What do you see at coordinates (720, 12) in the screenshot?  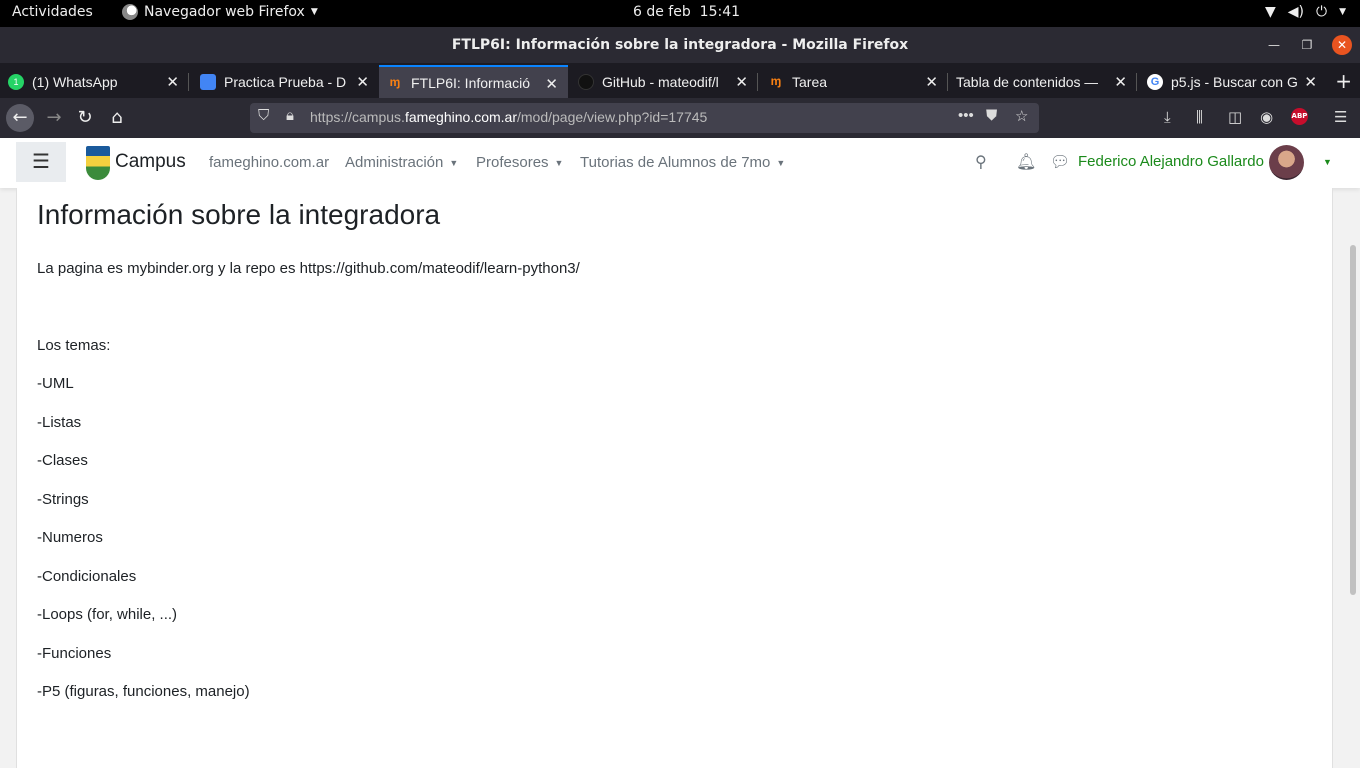 I see `clock-time: 15:41` at bounding box center [720, 12].